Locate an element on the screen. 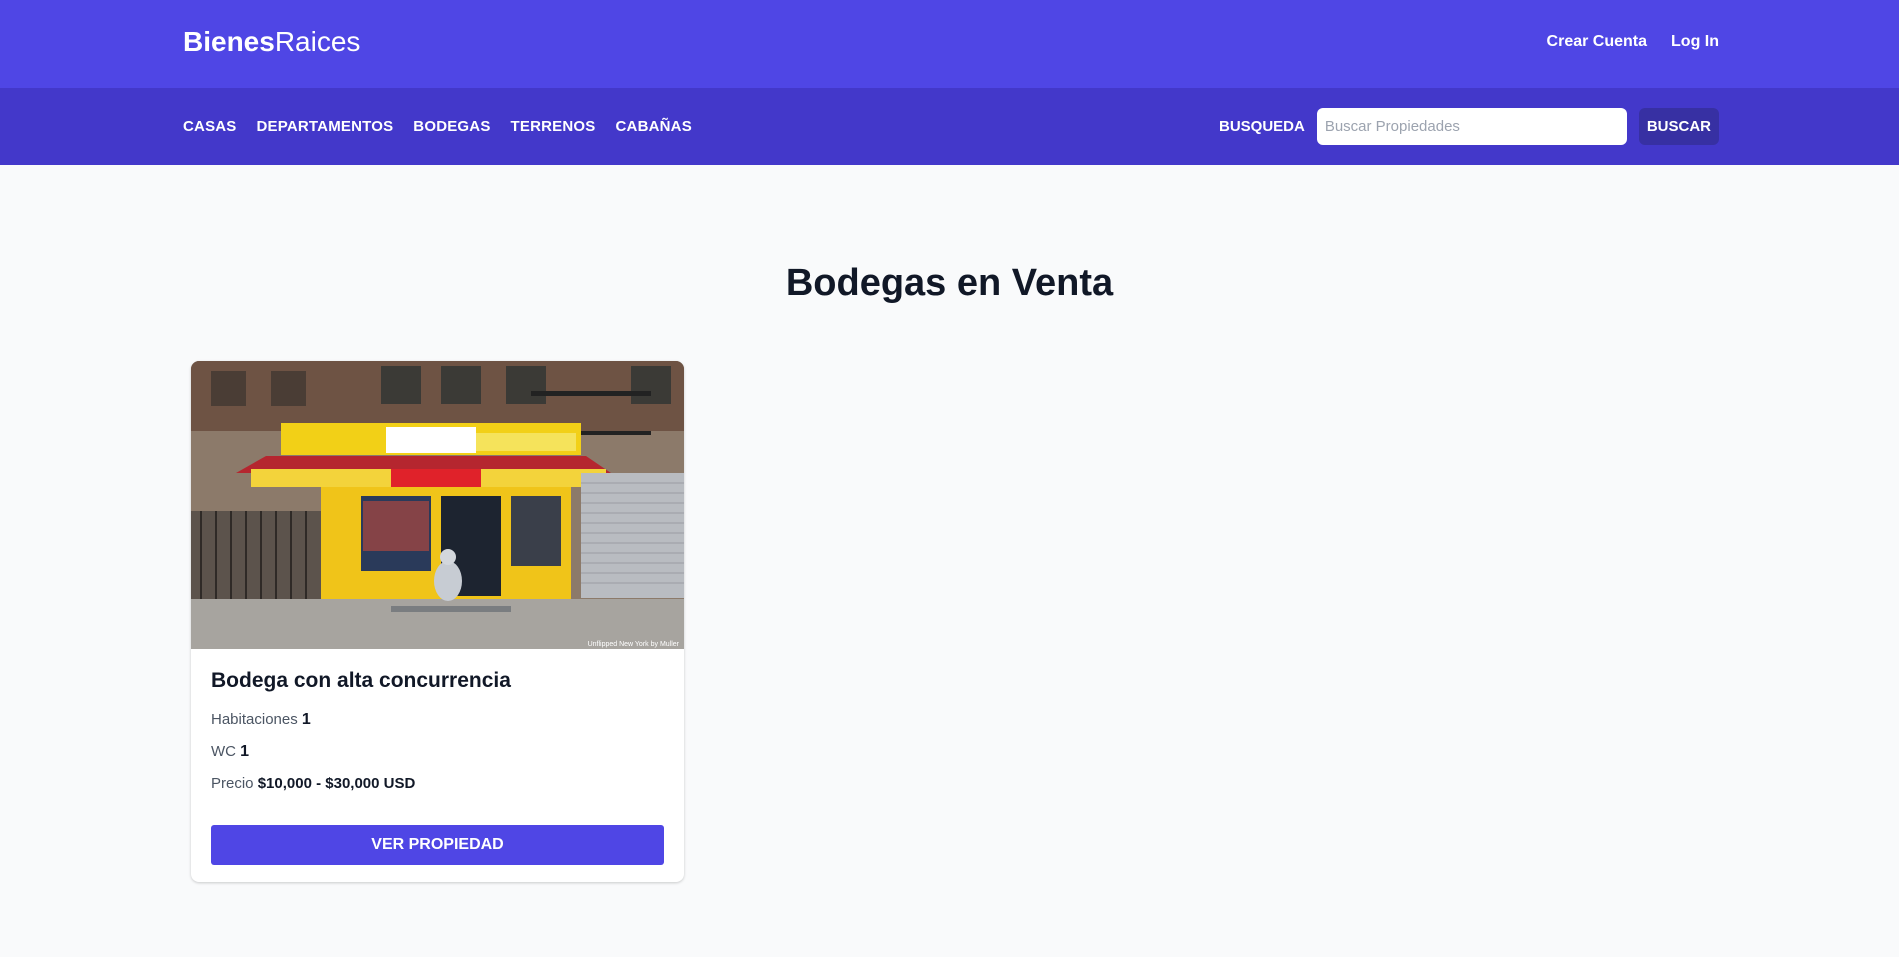 The height and width of the screenshot is (957, 1899). wc-label: WC is located at coordinates (223, 751).